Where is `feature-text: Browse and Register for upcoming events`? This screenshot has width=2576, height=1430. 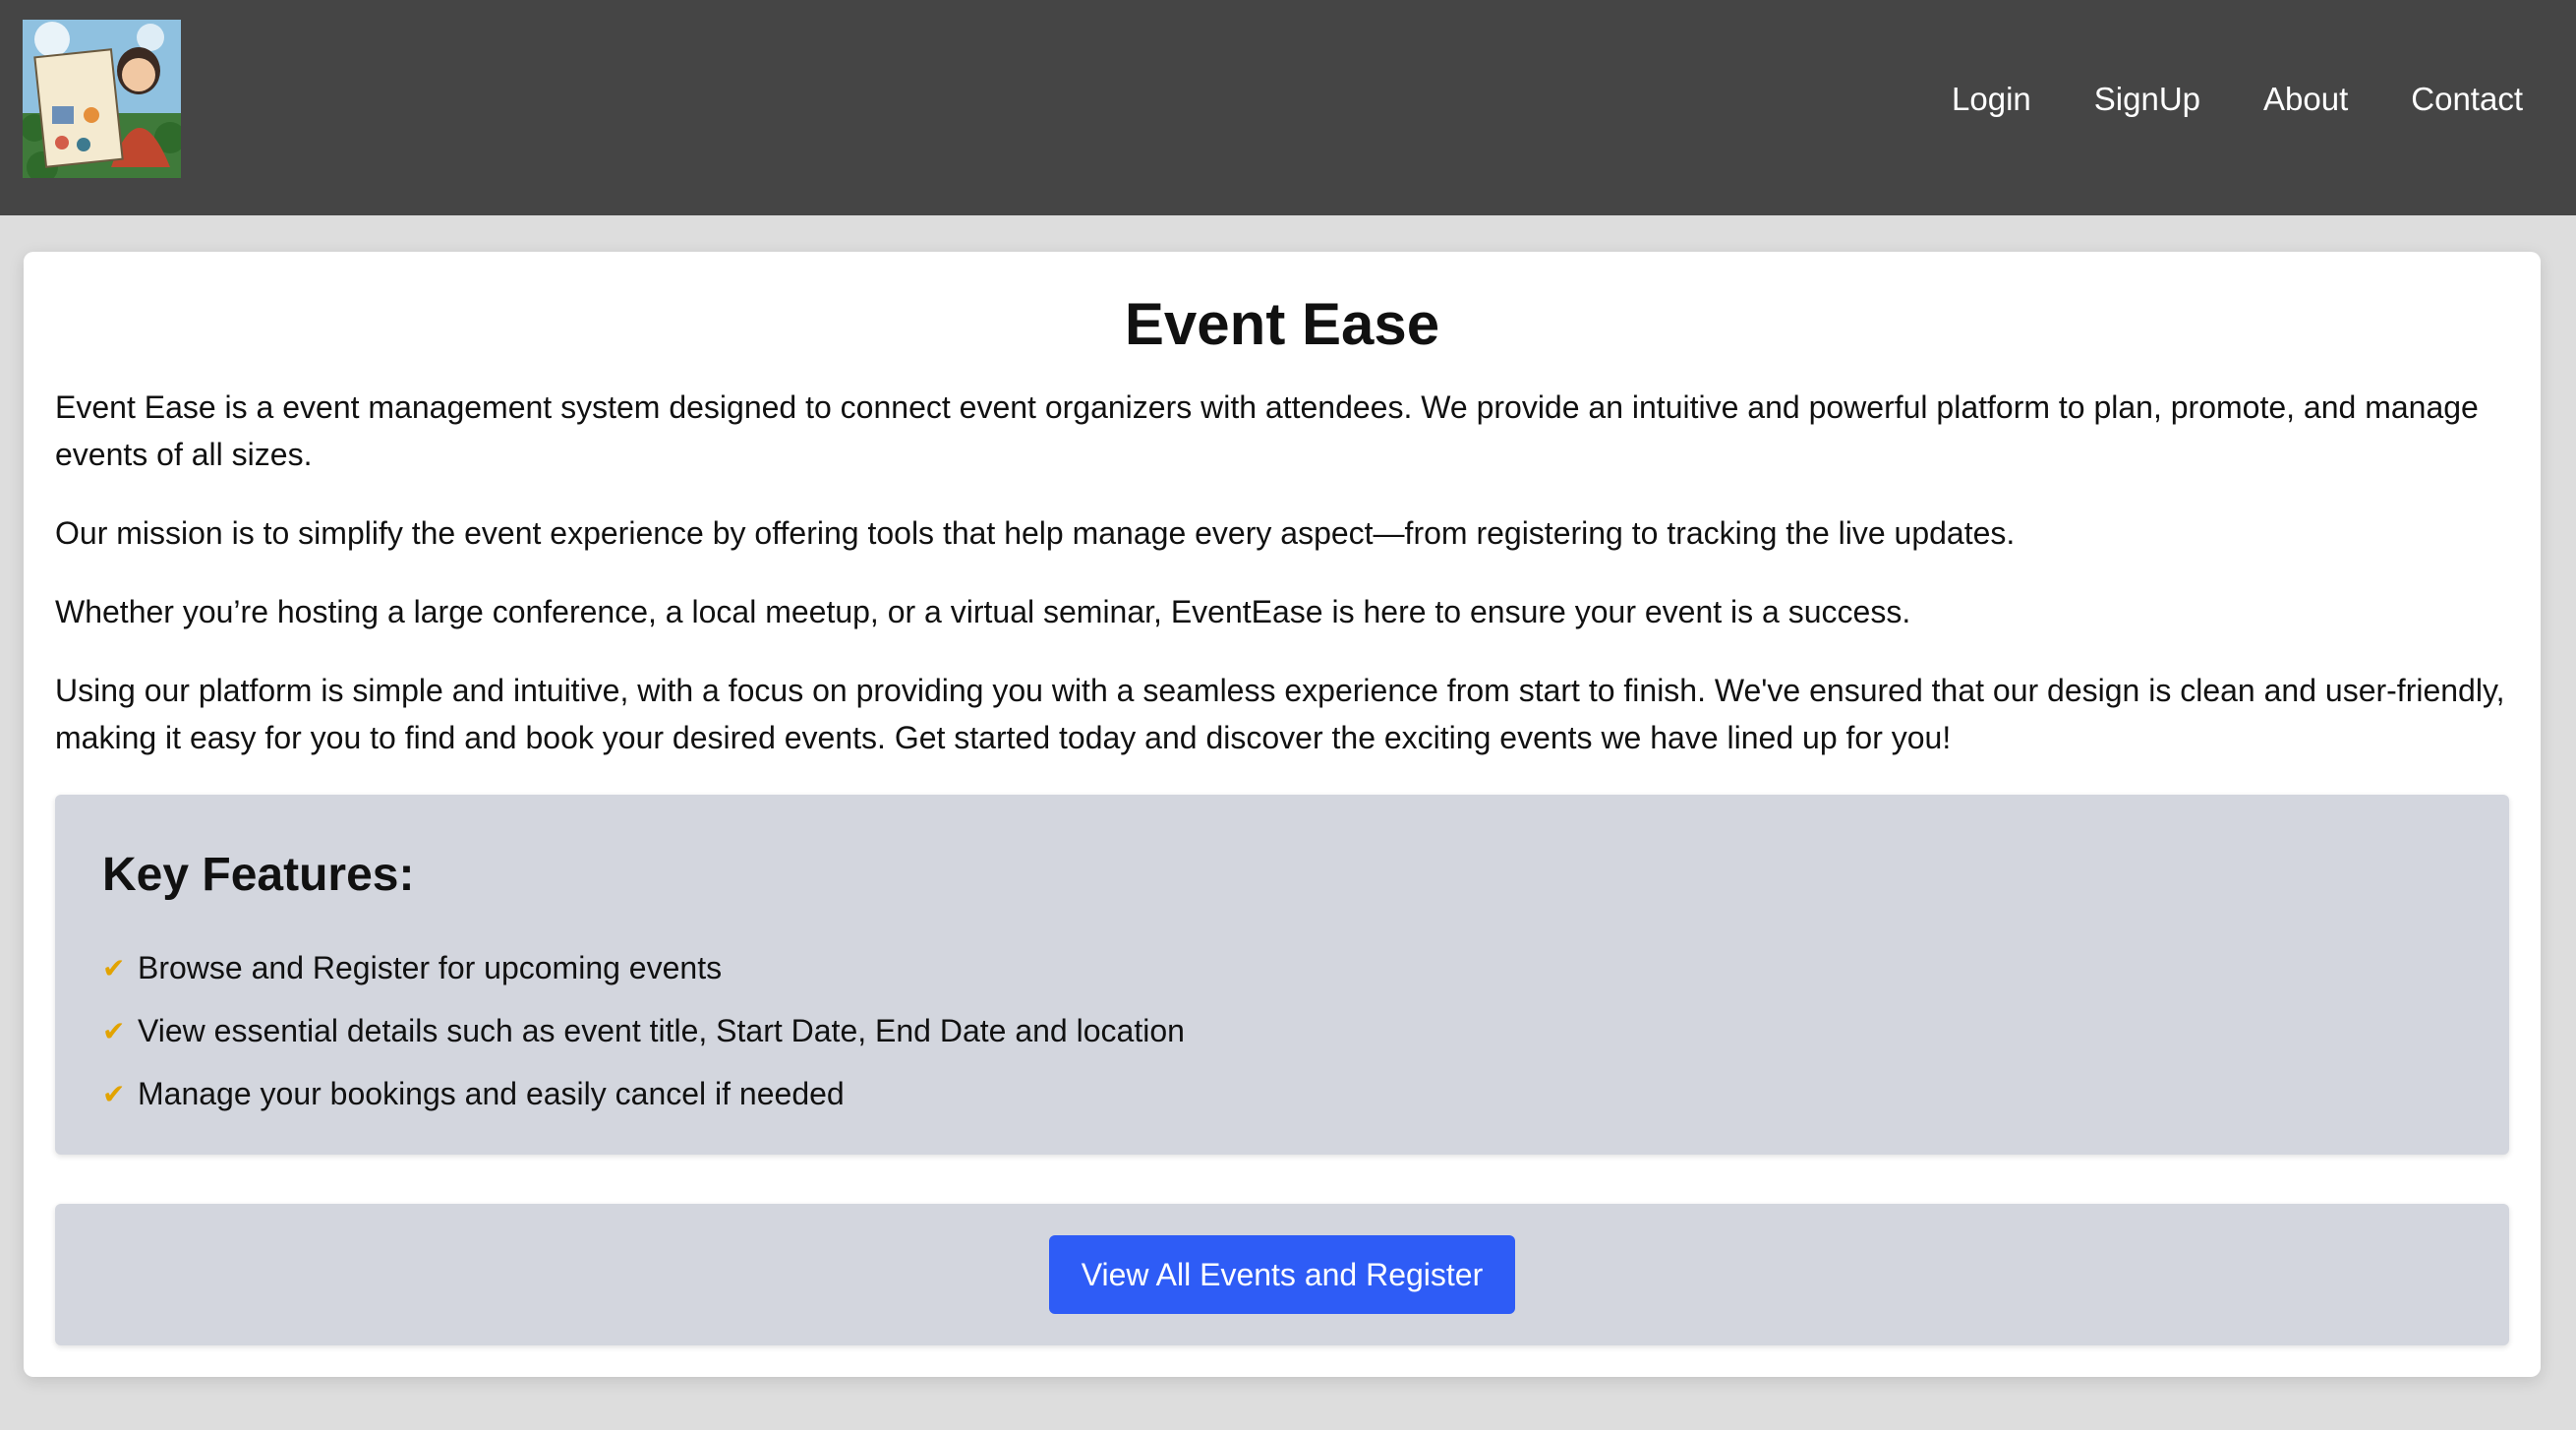
feature-text: Browse and Register for upcoming events is located at coordinates (430, 967).